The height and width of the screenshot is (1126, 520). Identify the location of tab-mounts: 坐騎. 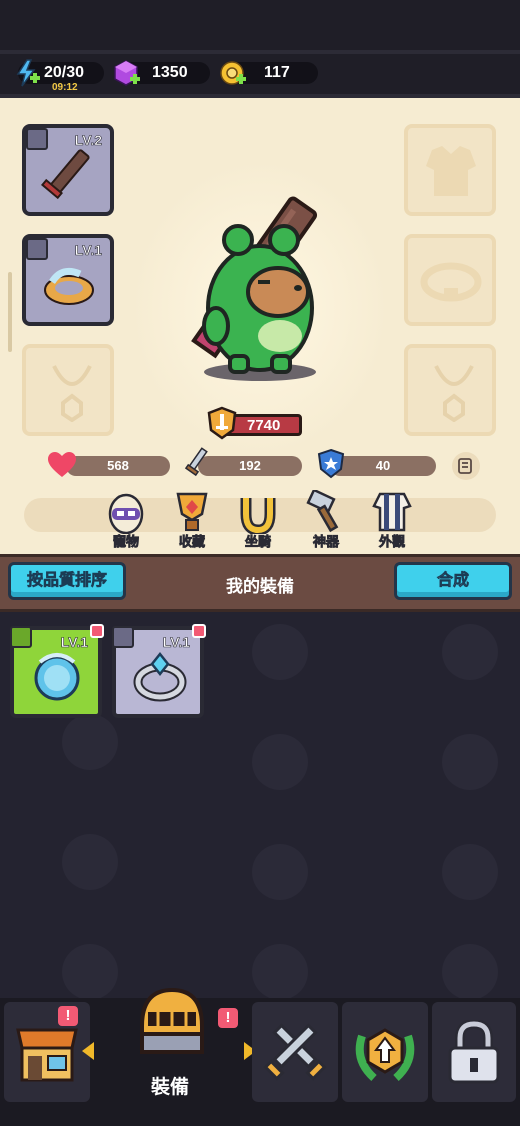
(258, 520).